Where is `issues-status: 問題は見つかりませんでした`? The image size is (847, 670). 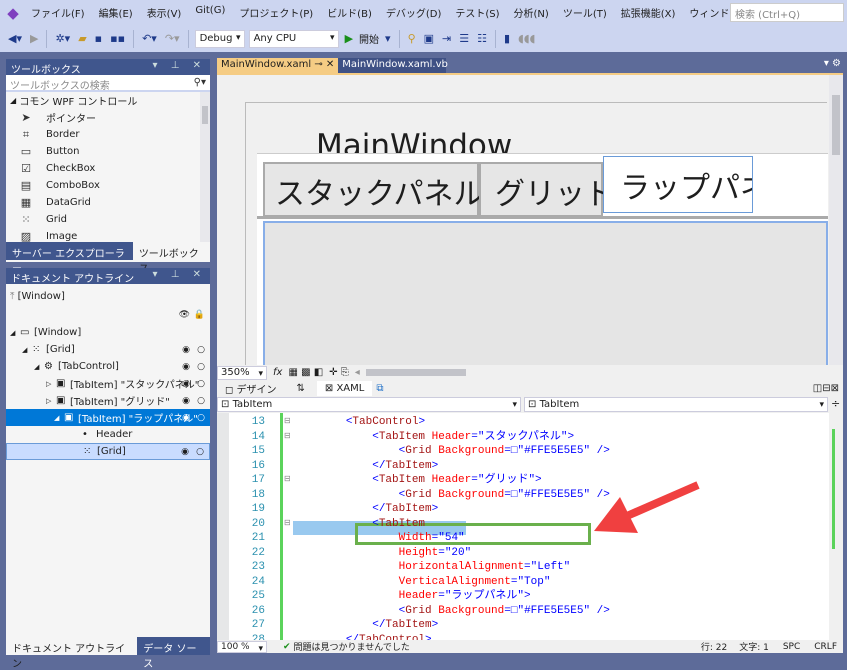
issues-status: 問題は見つかりませんでした is located at coordinates (352, 646).